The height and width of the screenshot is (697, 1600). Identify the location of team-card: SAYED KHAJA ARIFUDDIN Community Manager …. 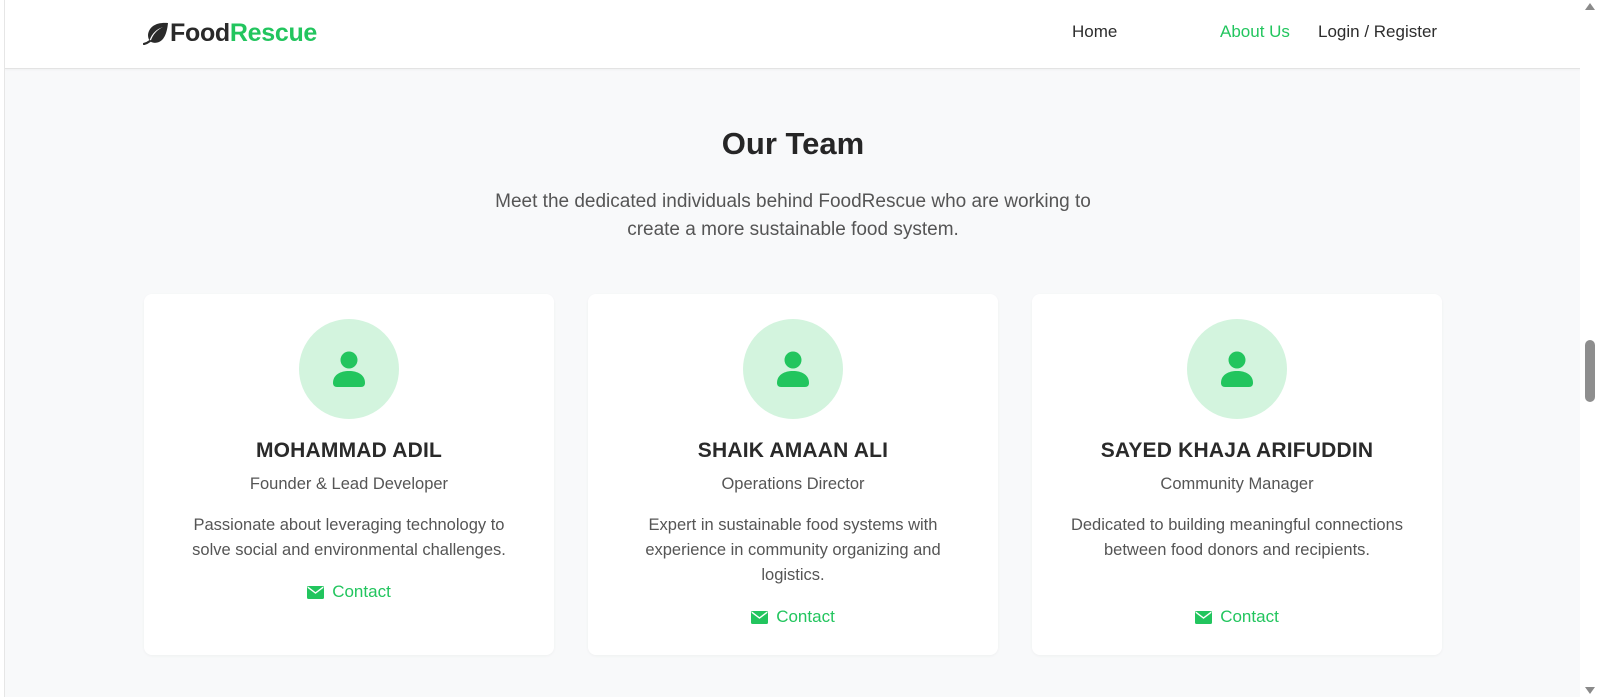
(1237, 474).